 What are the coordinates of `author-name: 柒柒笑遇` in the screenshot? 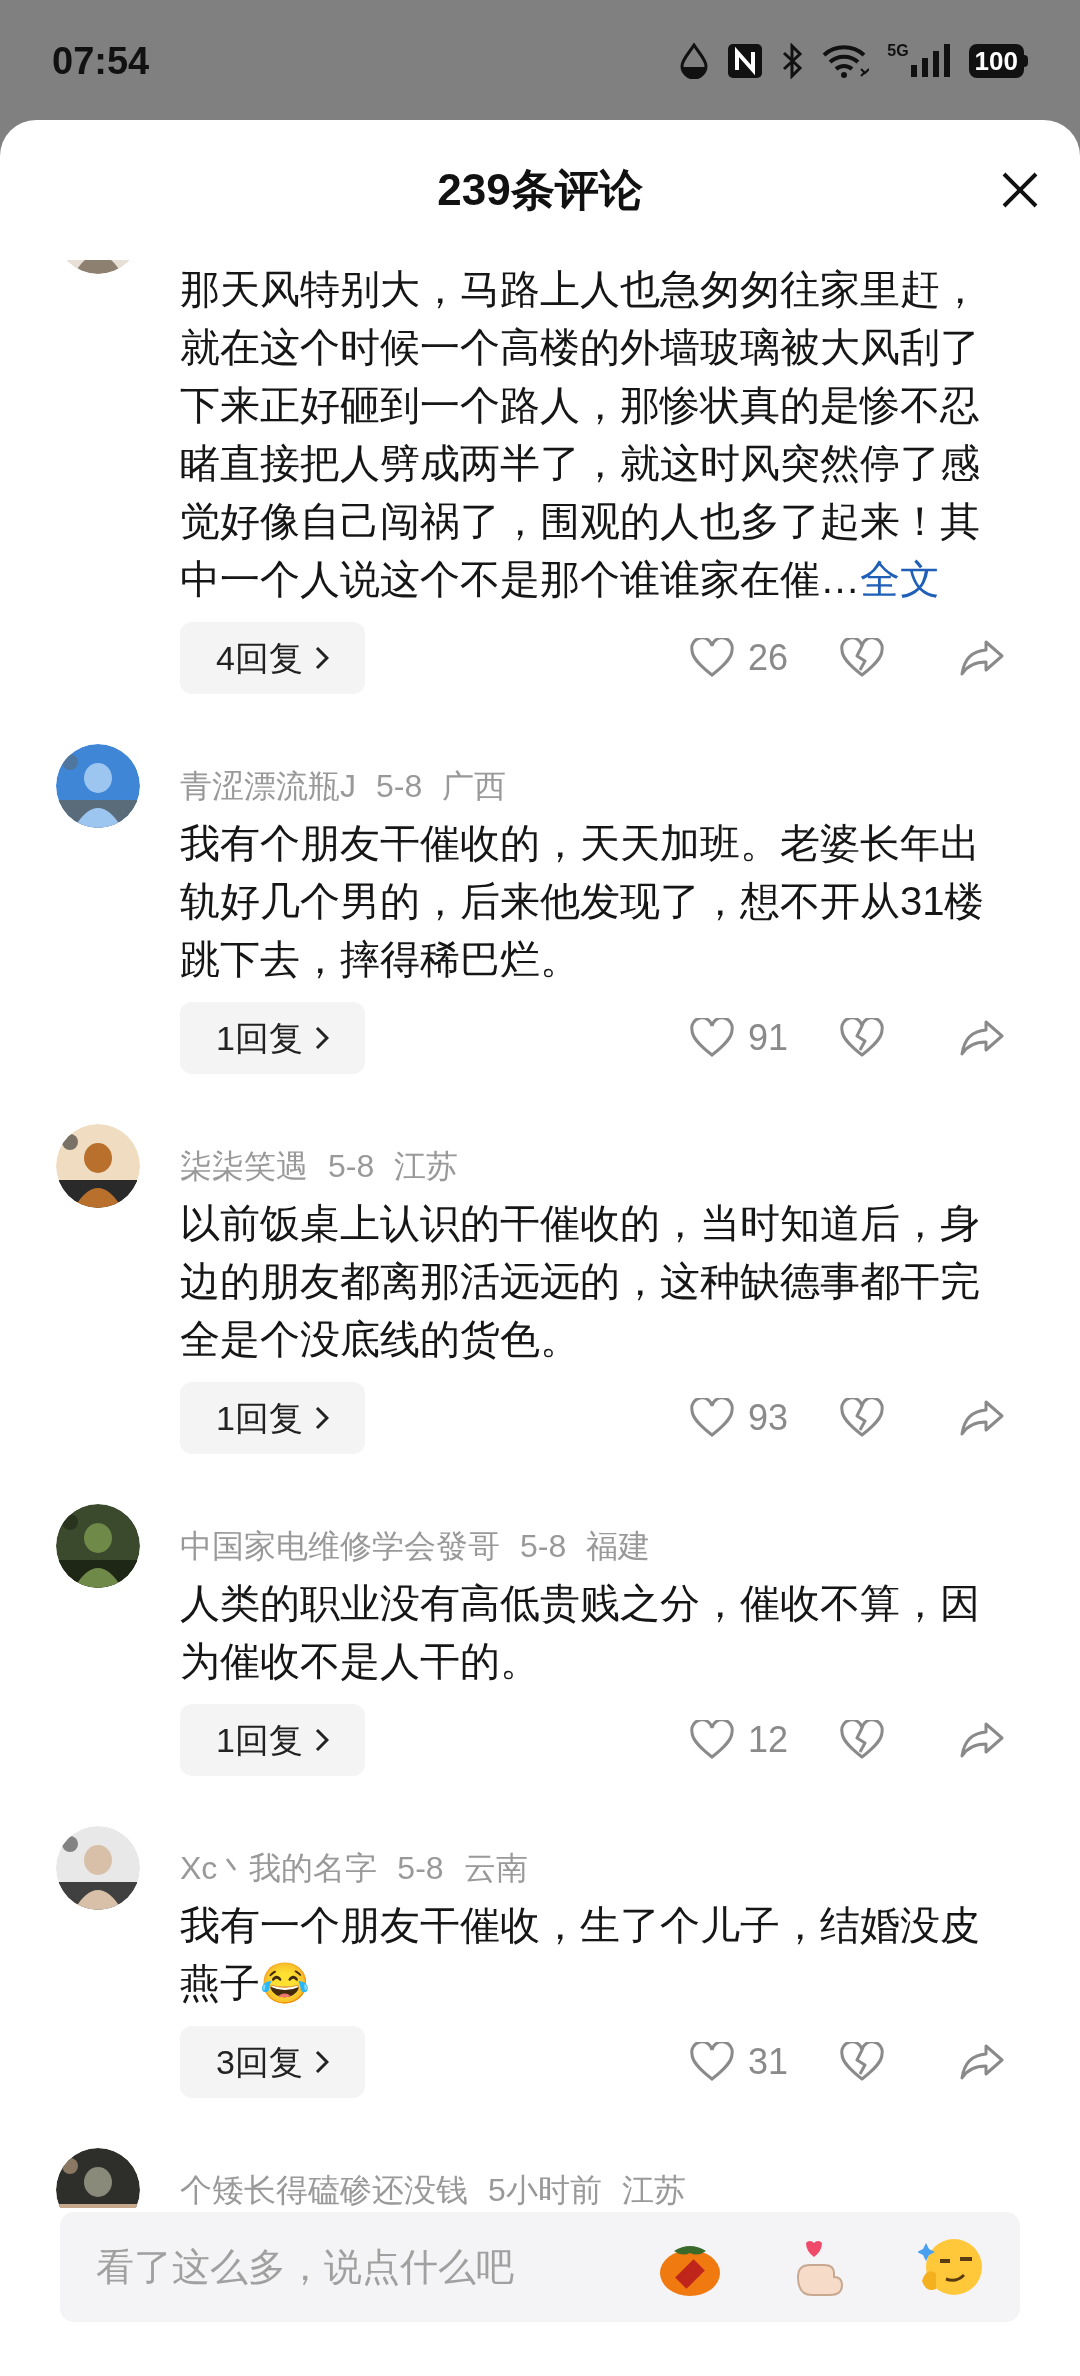 It's located at (244, 1166).